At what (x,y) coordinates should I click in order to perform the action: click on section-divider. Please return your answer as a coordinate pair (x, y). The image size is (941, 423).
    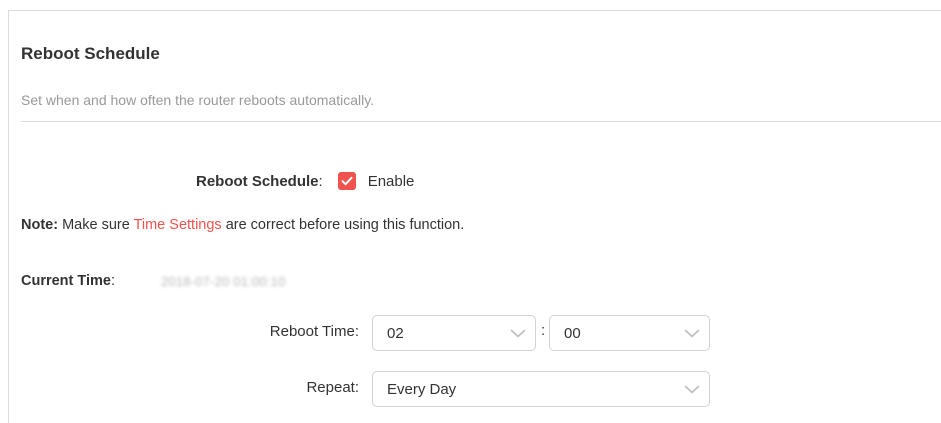
    Looking at the image, I should click on (481, 121).